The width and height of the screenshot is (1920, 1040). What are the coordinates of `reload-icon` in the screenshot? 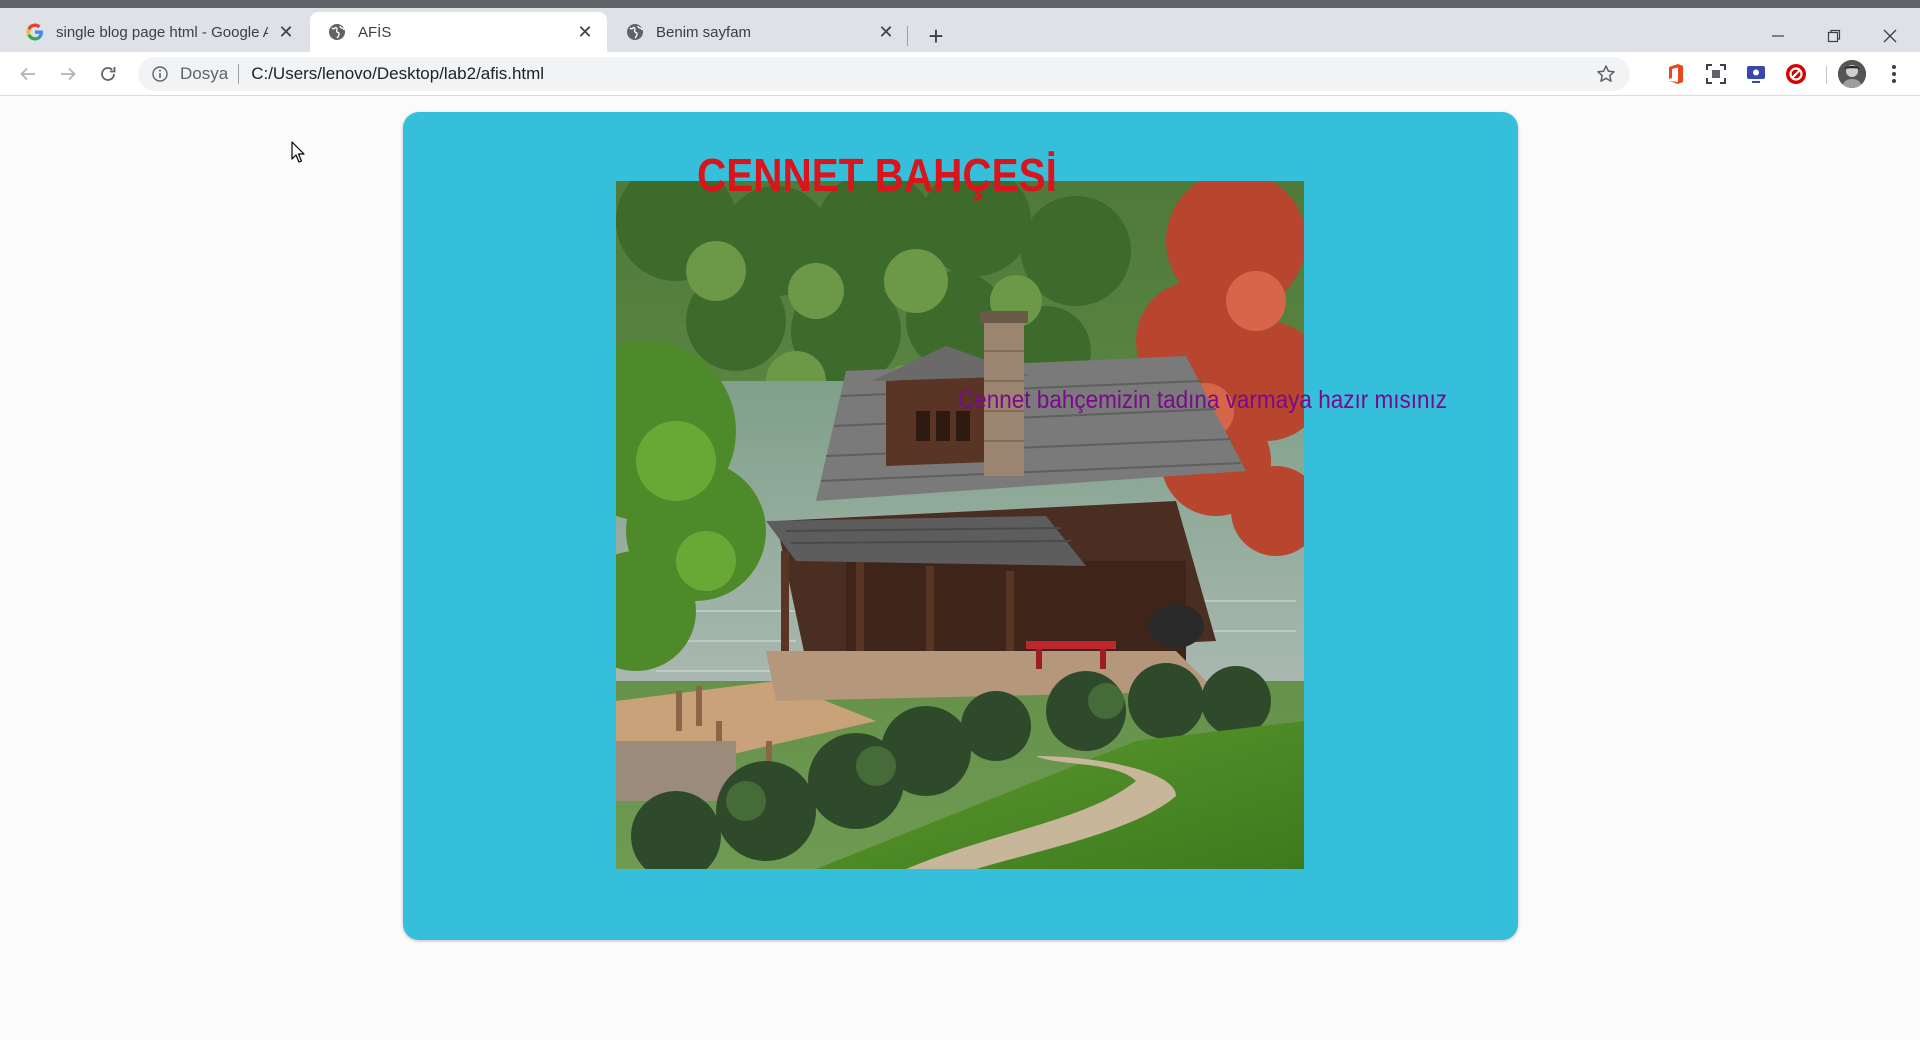 It's located at (108, 74).